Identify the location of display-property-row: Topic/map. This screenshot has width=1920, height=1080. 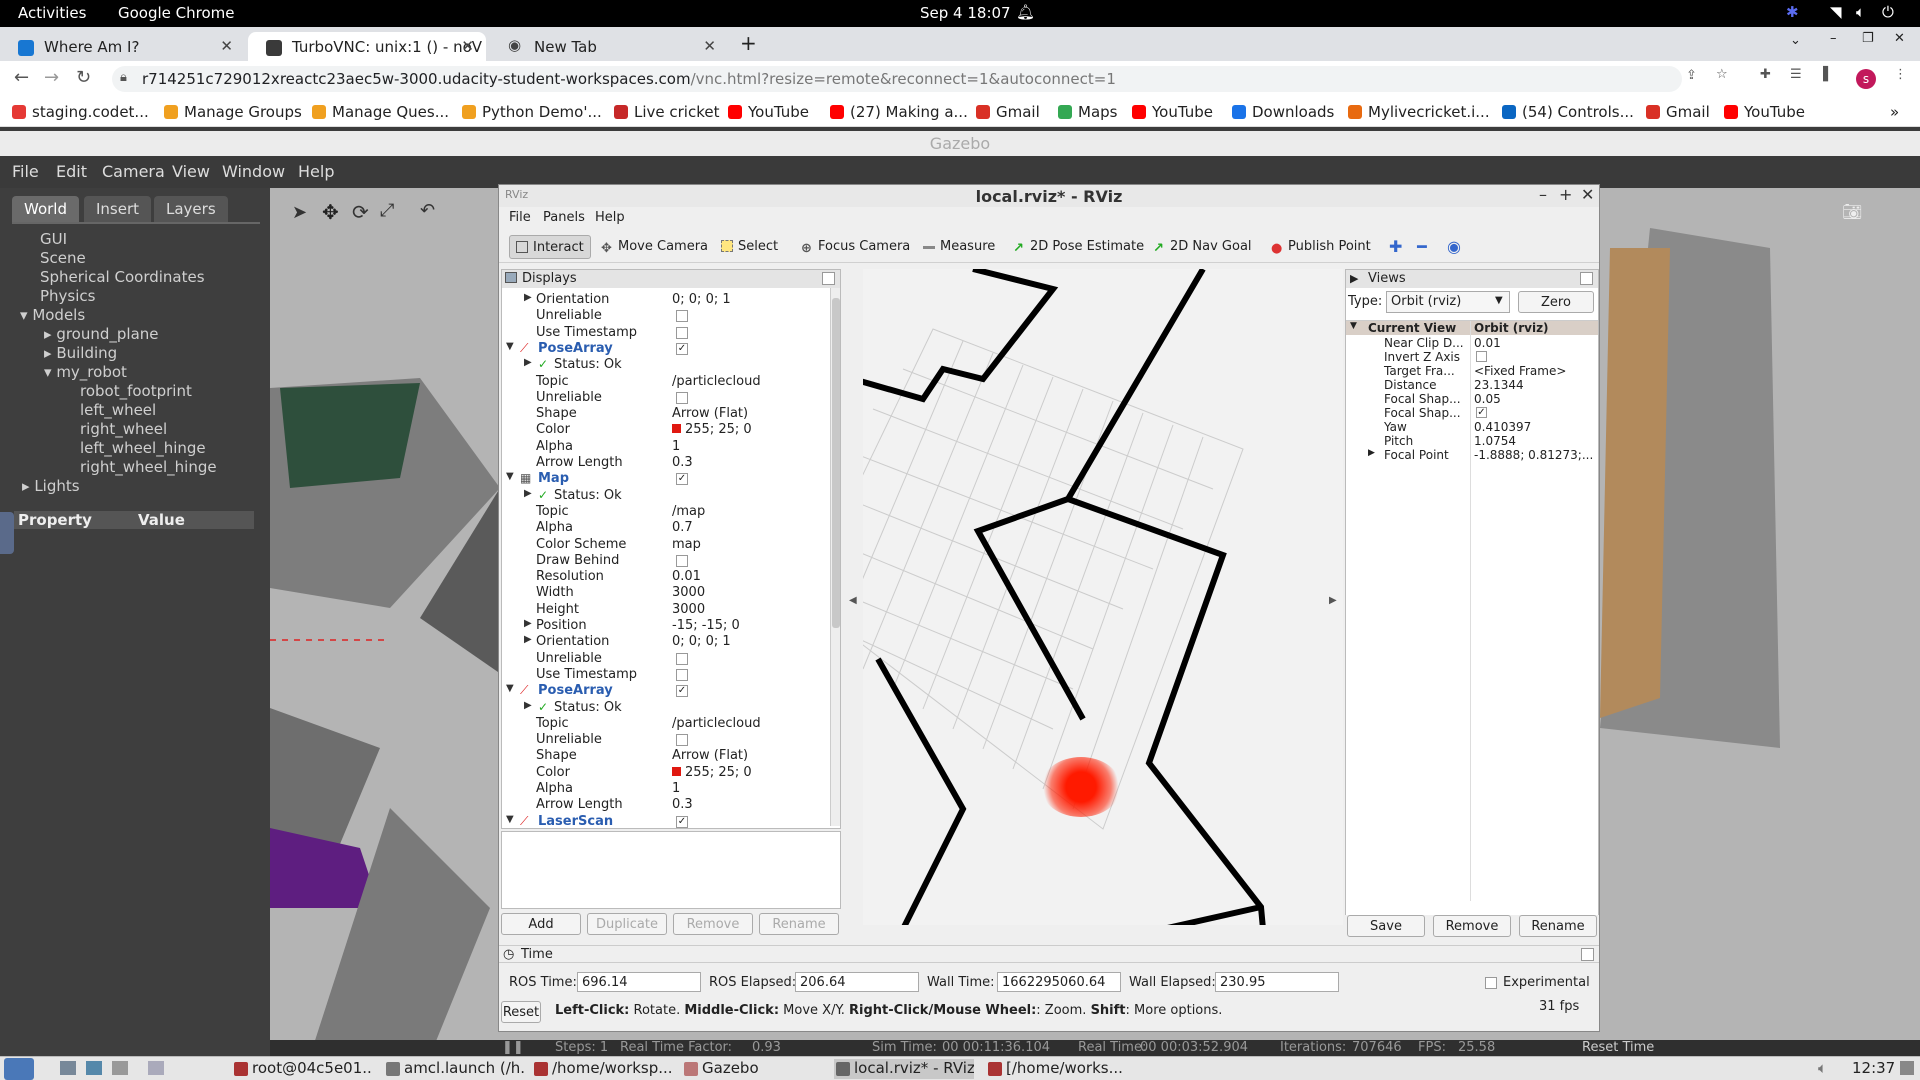
(665, 512).